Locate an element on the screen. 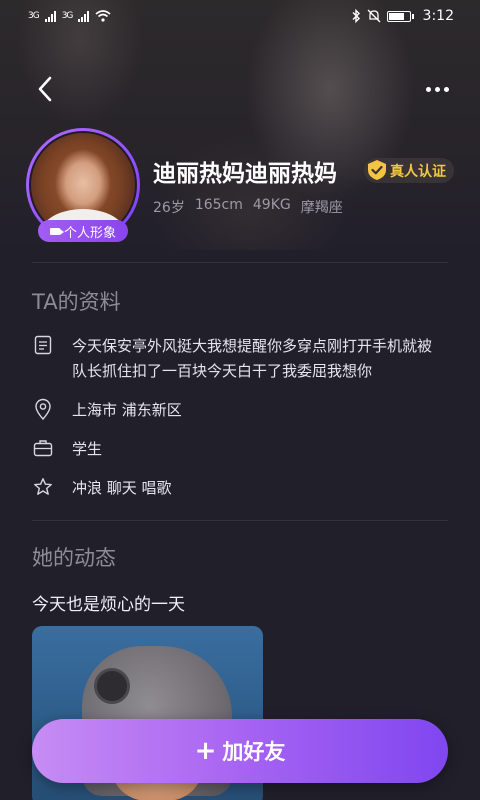 The image size is (480, 800). battery-icon is located at coordinates (400, 16).